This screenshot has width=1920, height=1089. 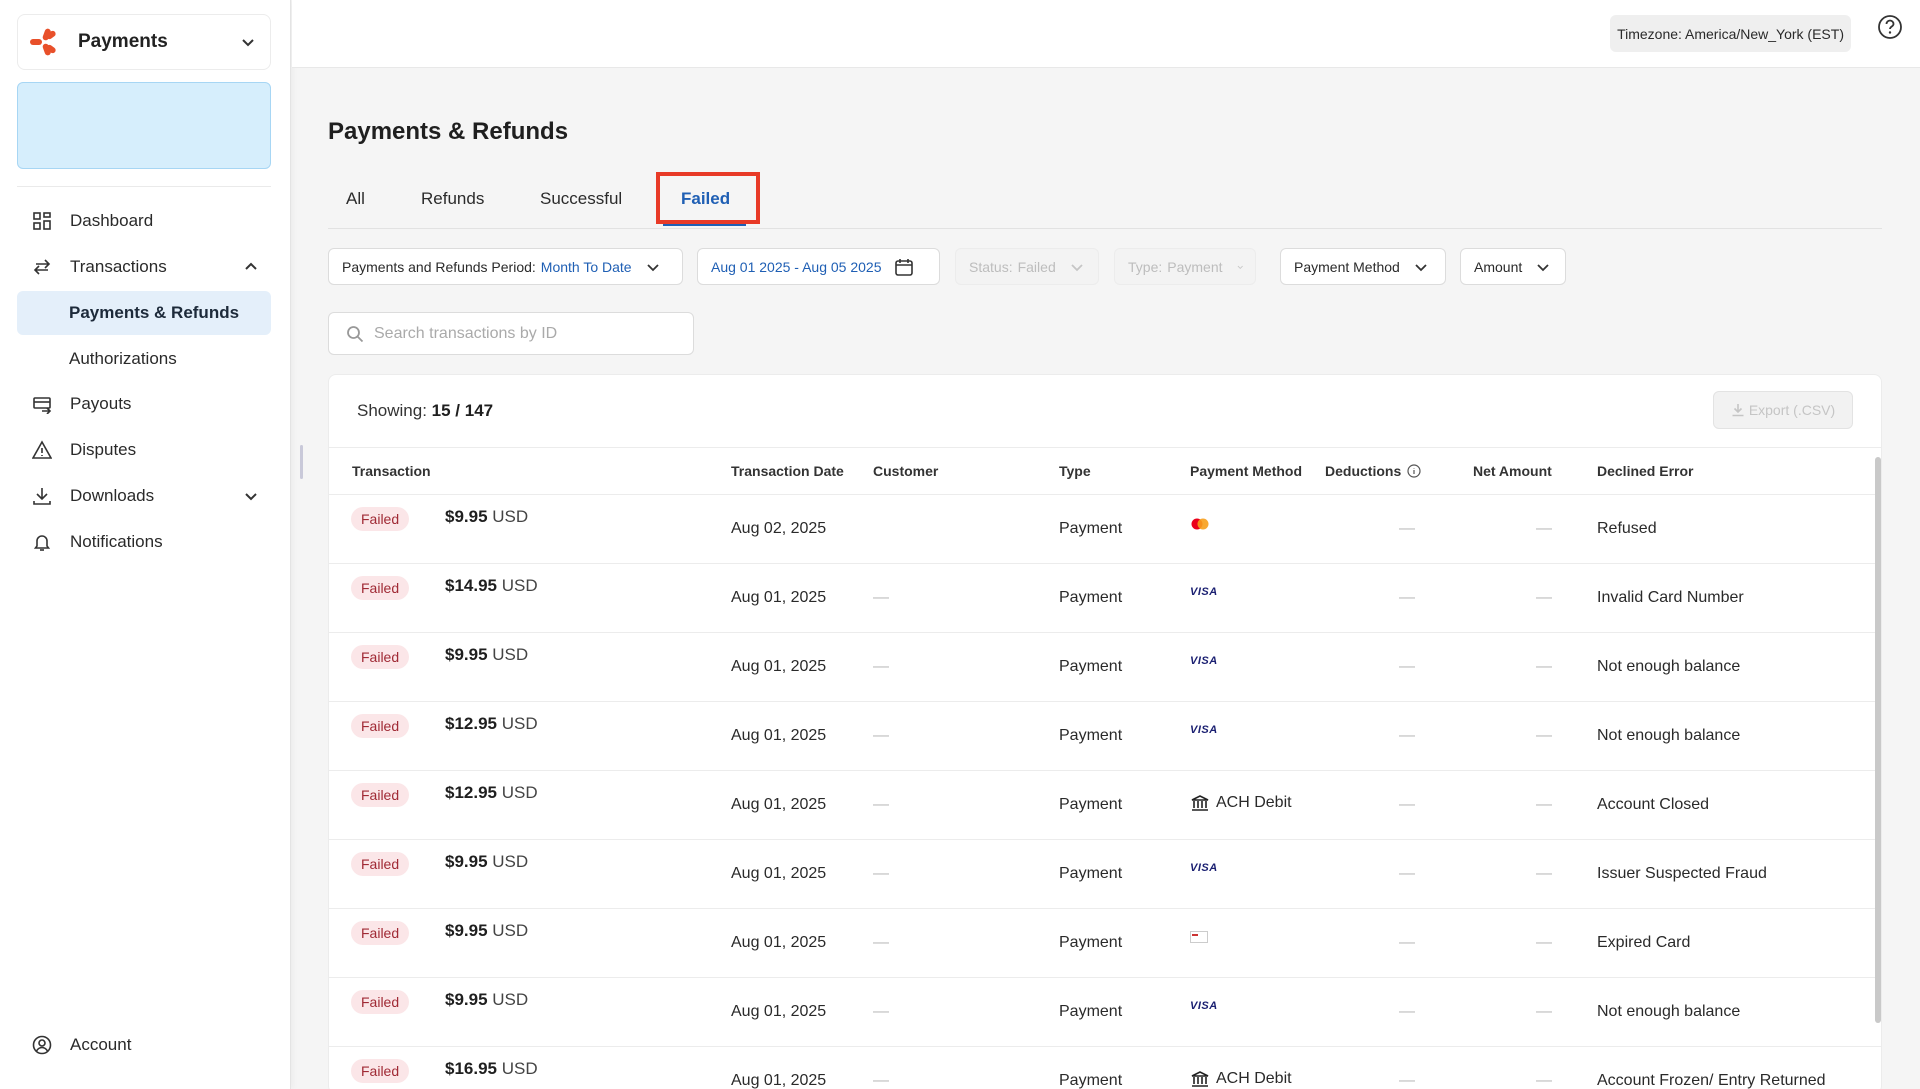 I want to click on payment-method-cell: ACH Debit, so click(x=1241, y=803).